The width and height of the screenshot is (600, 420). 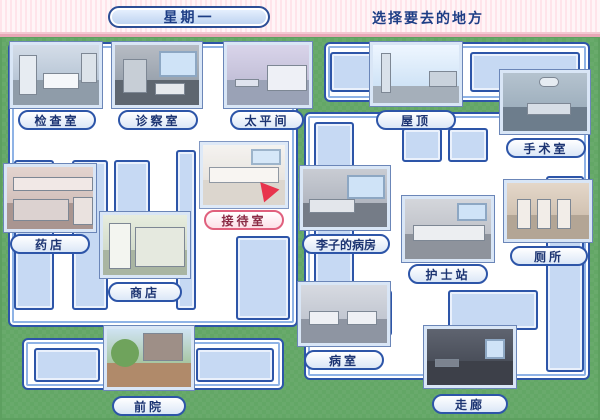 I want to click on morgue-image, so click(x=268, y=75).